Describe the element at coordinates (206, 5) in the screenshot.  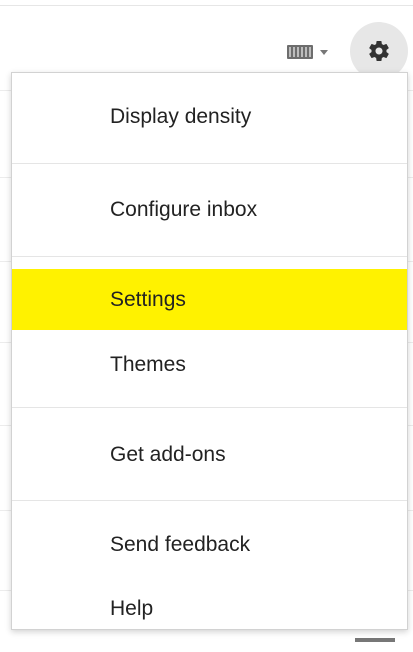
I see `toolbar-top-divider` at that location.